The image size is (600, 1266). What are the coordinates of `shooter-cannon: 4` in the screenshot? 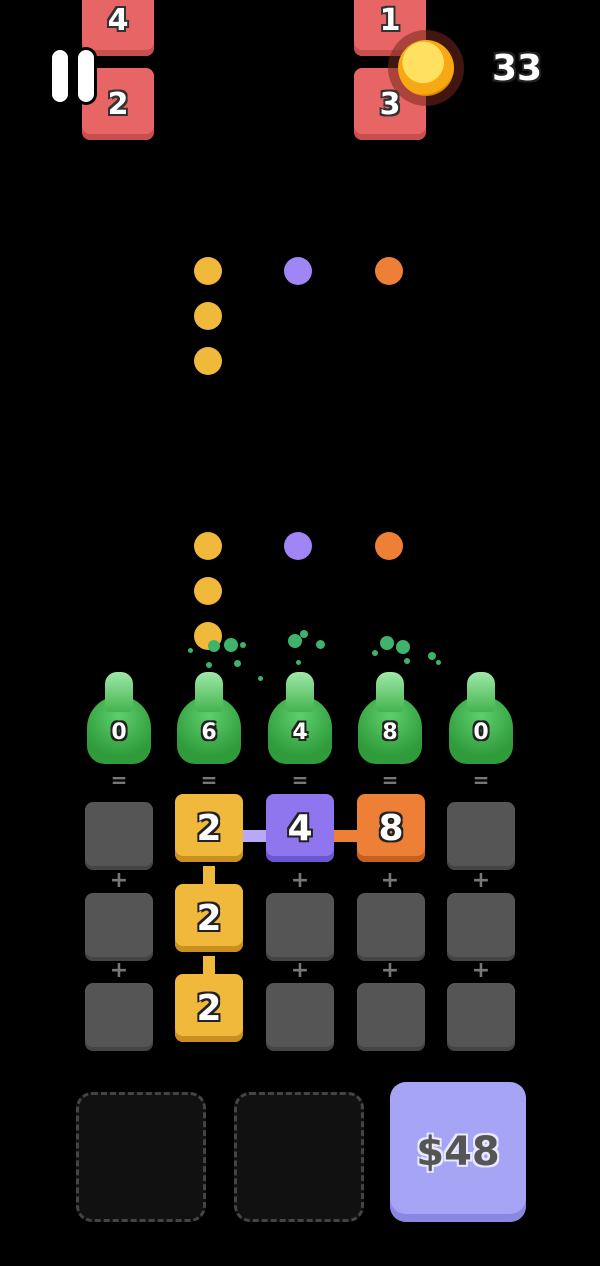 It's located at (300, 720).